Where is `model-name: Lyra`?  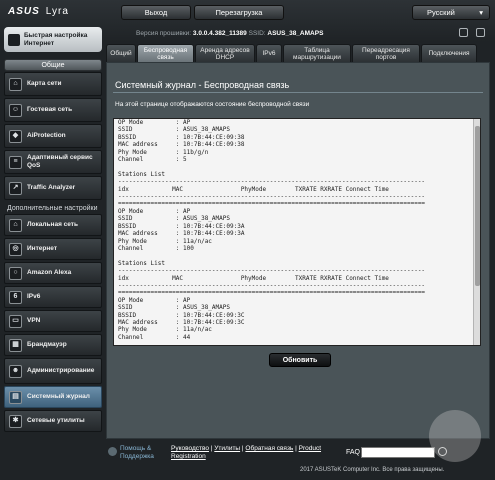 model-name: Lyra is located at coordinates (57, 11).